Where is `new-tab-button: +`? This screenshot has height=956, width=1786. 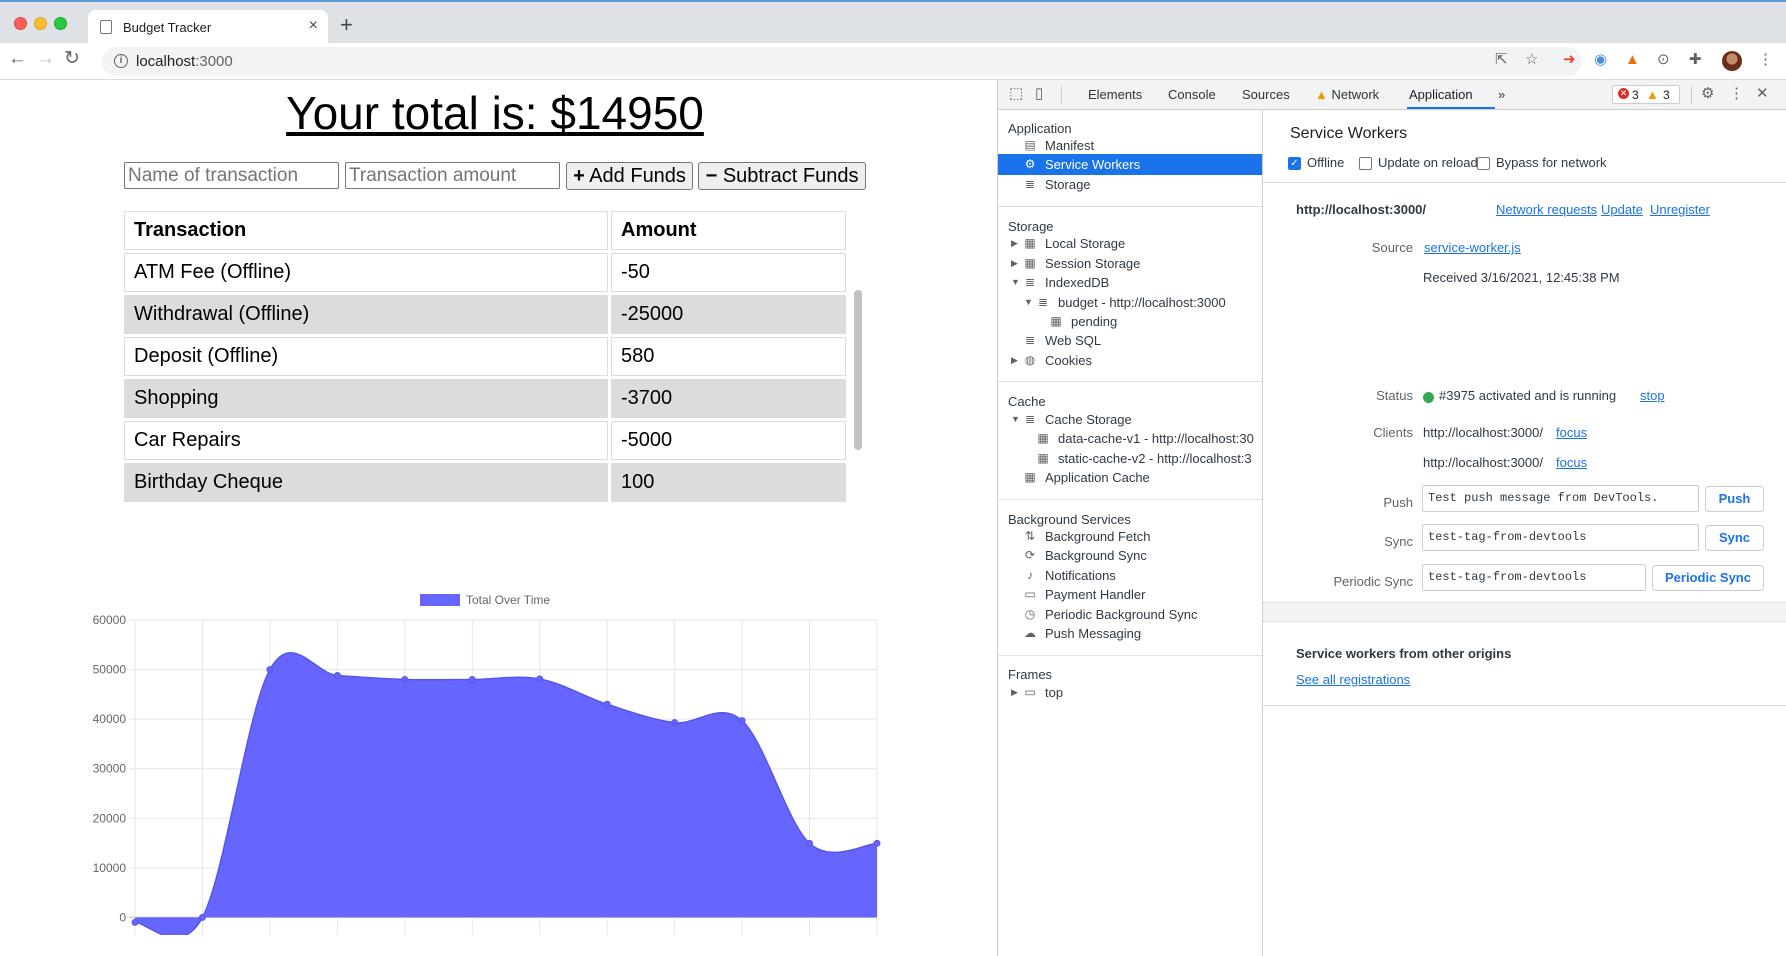
new-tab-button: + is located at coordinates (346, 25).